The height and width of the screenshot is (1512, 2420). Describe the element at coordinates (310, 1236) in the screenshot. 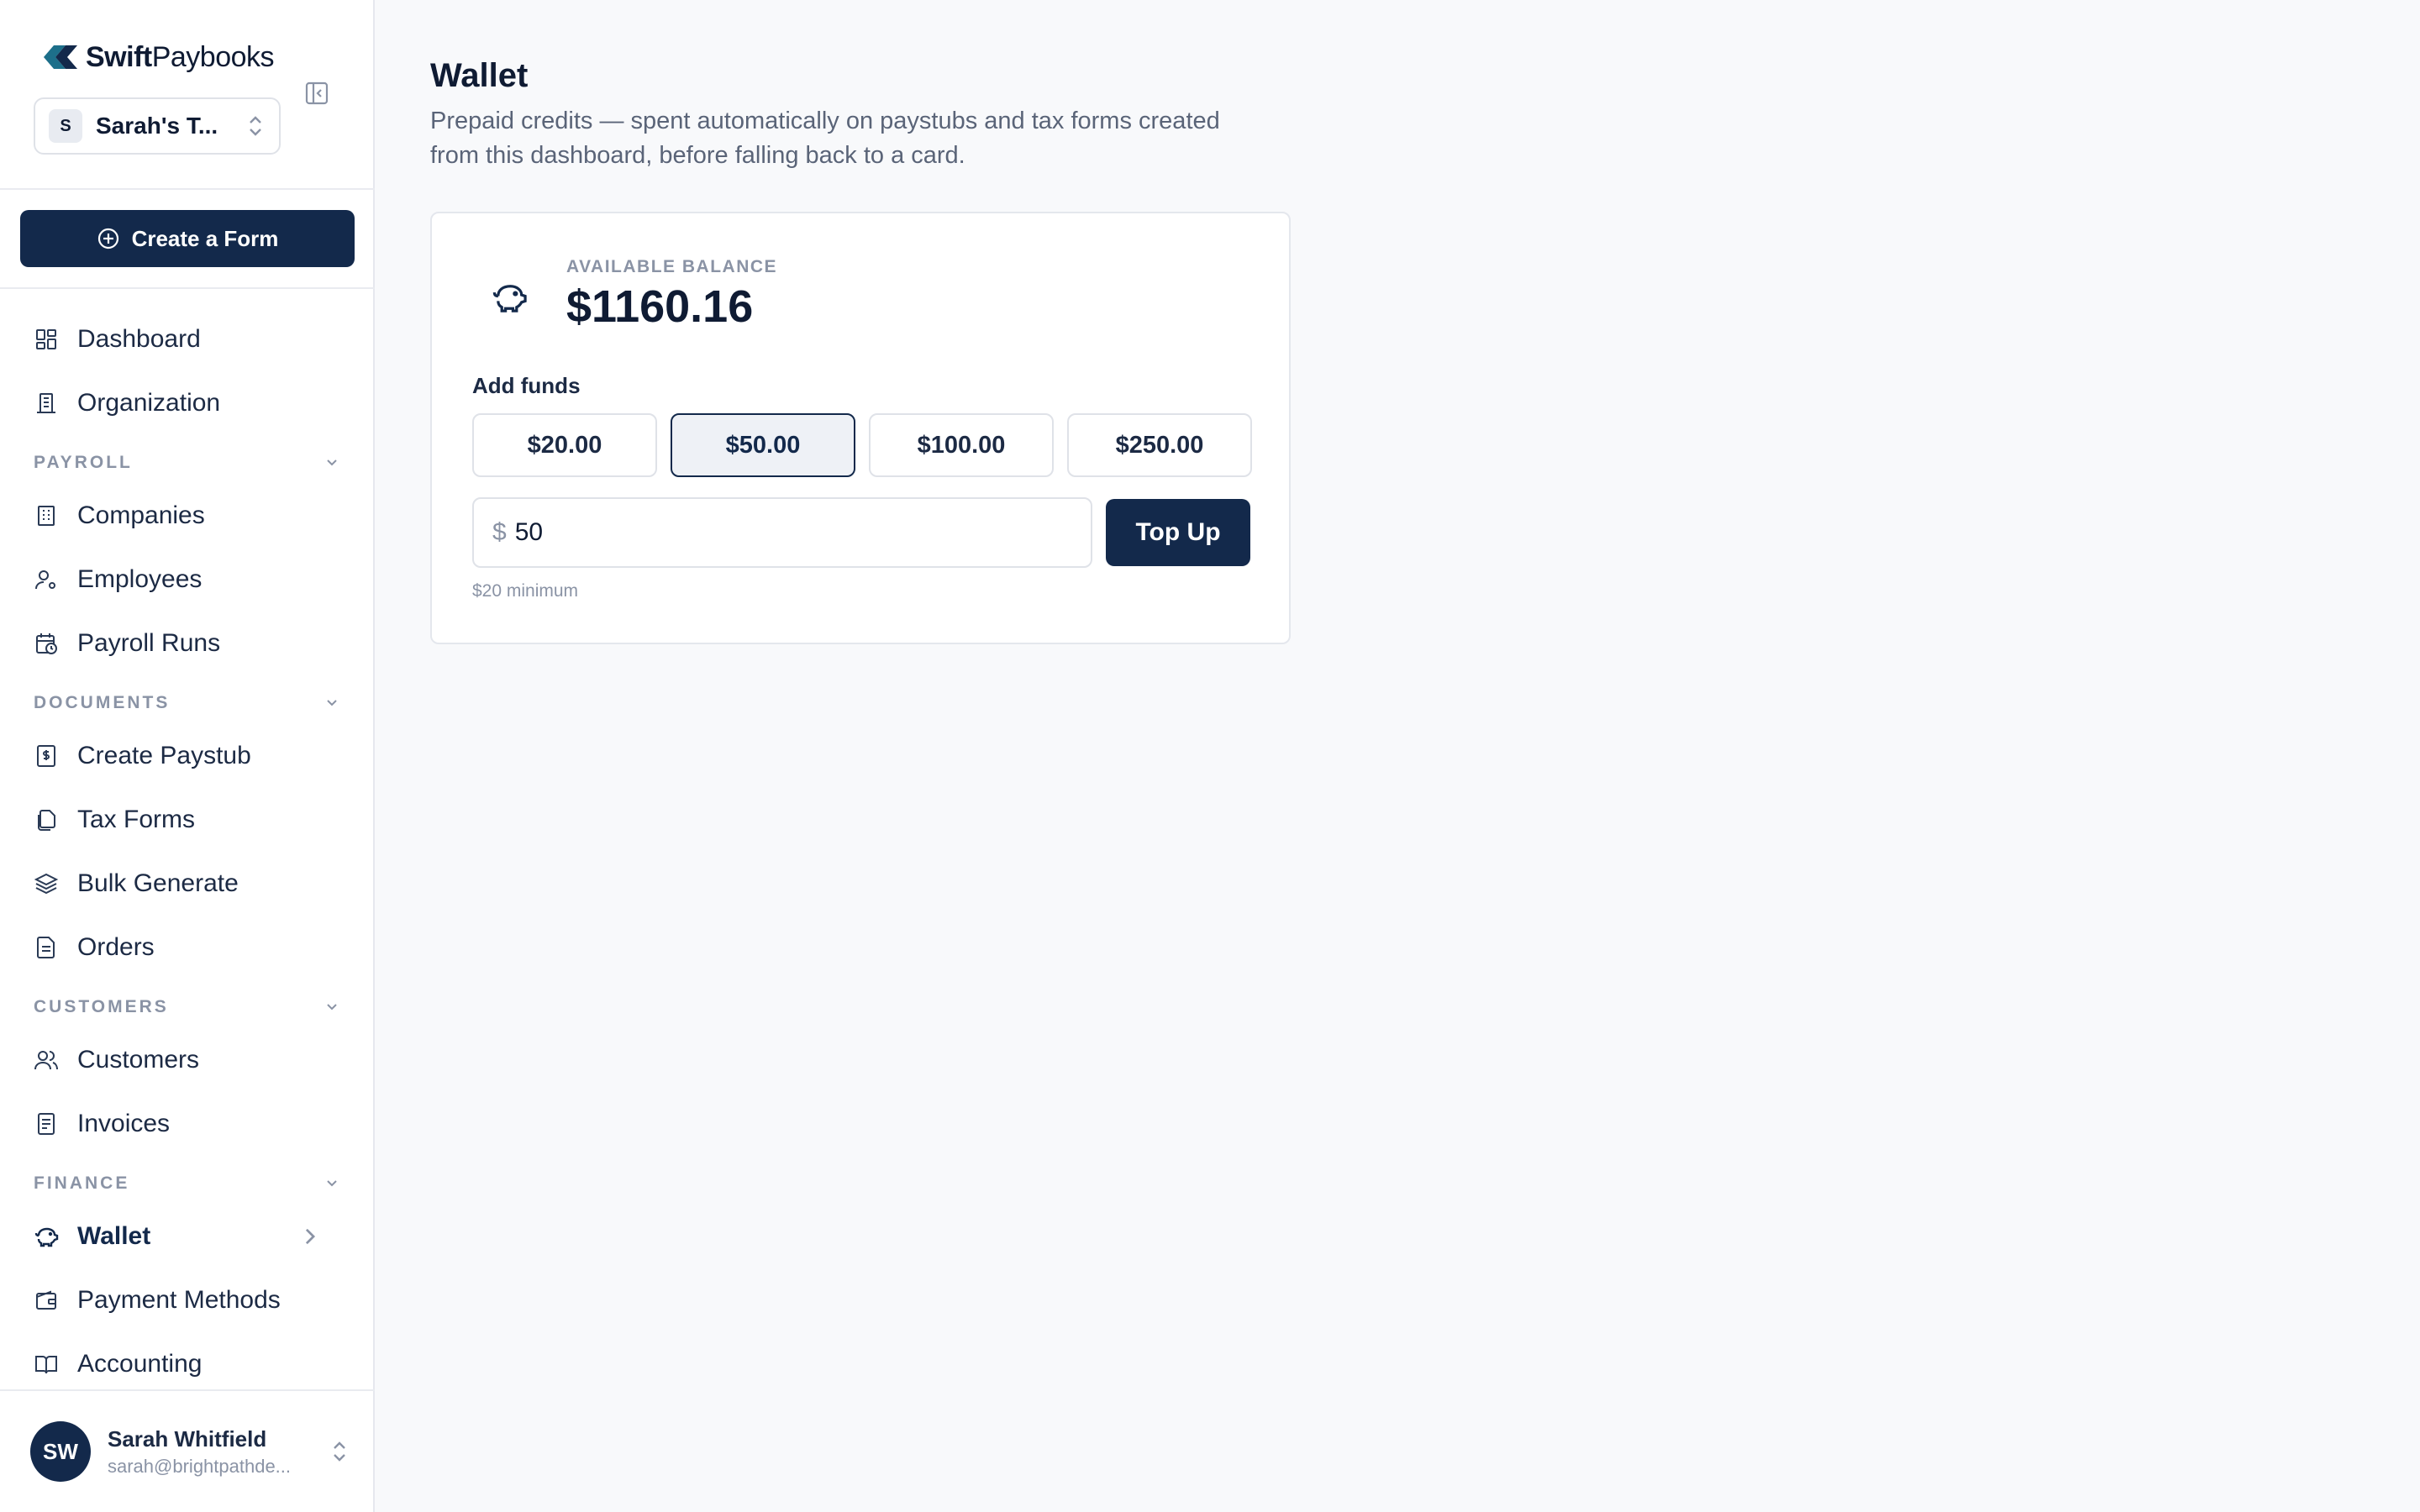

I see `chevron-right-icon` at that location.